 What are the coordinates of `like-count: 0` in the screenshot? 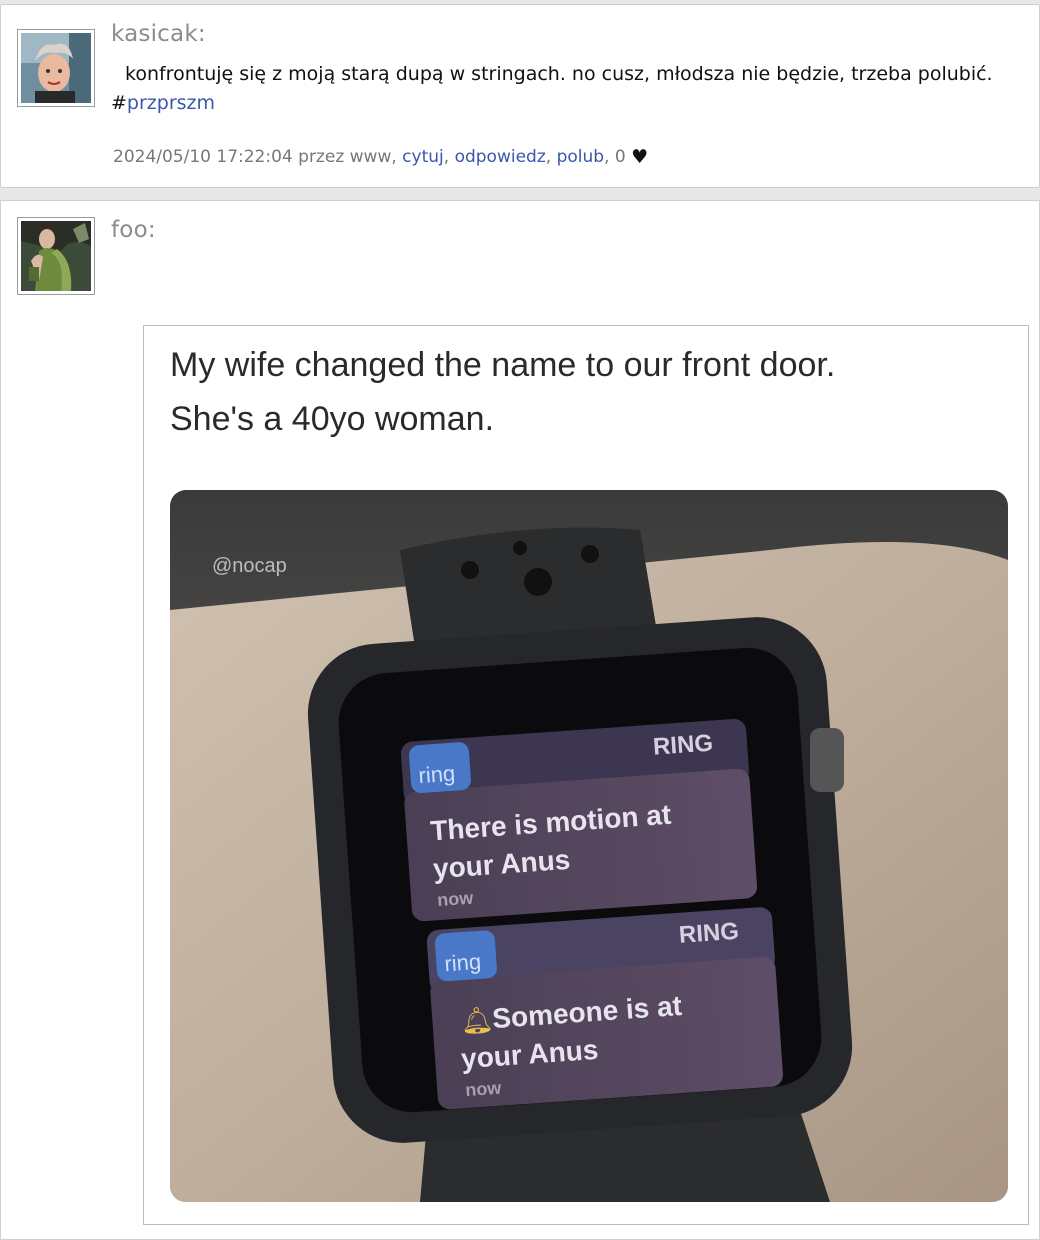 It's located at (620, 157).